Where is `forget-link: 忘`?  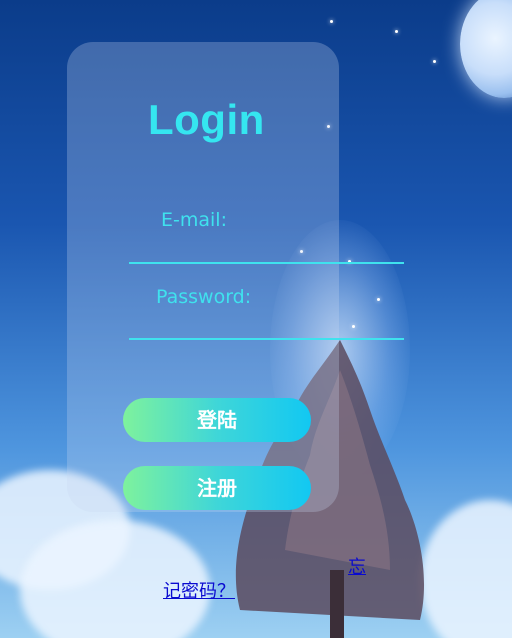
forget-link: 忘 is located at coordinates (357, 566).